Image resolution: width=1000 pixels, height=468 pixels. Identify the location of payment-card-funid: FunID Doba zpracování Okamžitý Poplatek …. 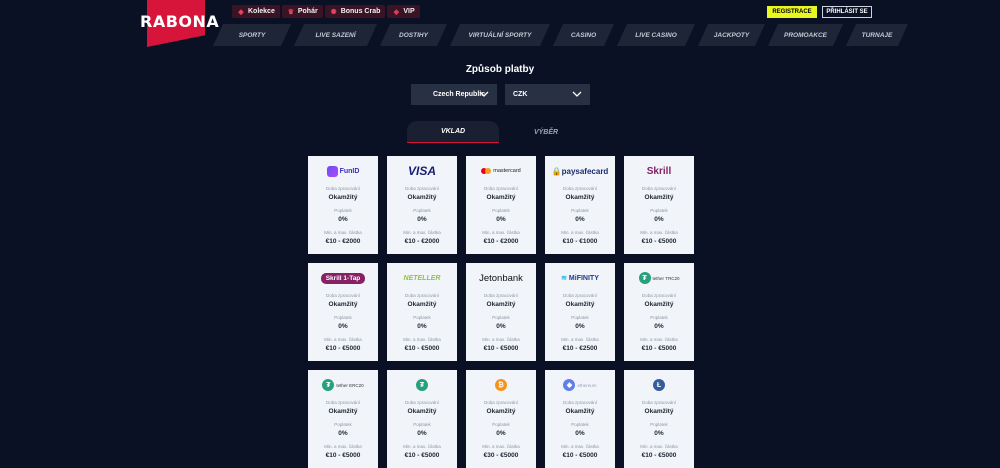
(343, 205).